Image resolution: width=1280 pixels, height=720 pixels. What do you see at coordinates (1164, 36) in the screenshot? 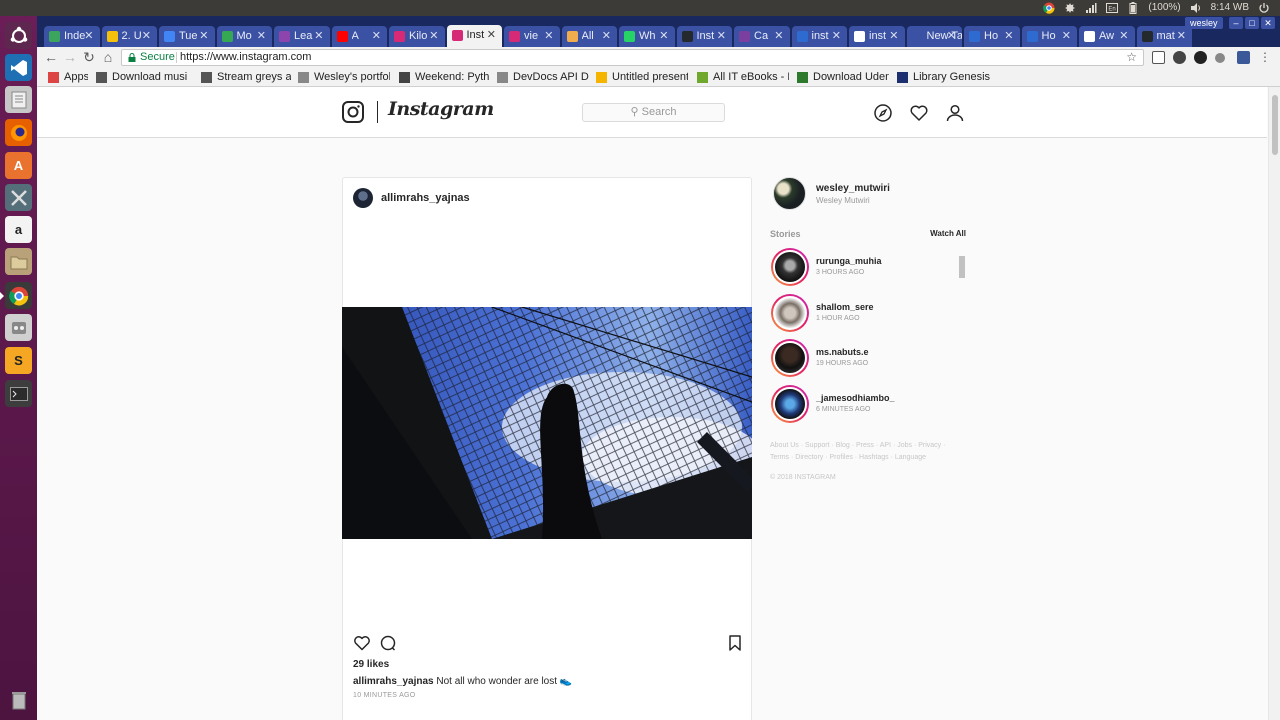
I see `browser-tab: mat ✕` at bounding box center [1164, 36].